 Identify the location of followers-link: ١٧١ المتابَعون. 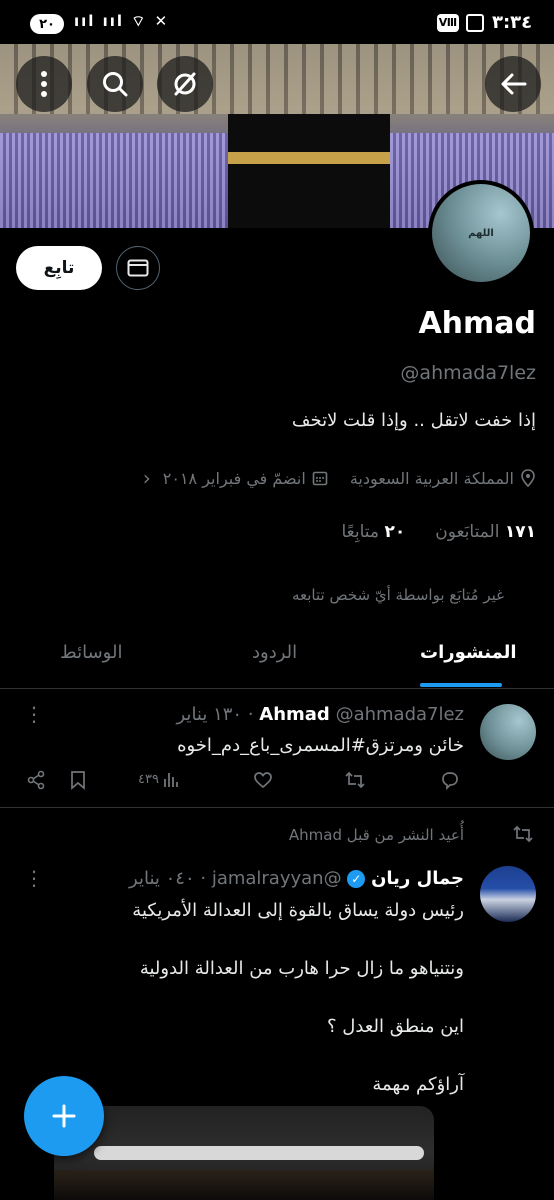
(485, 532).